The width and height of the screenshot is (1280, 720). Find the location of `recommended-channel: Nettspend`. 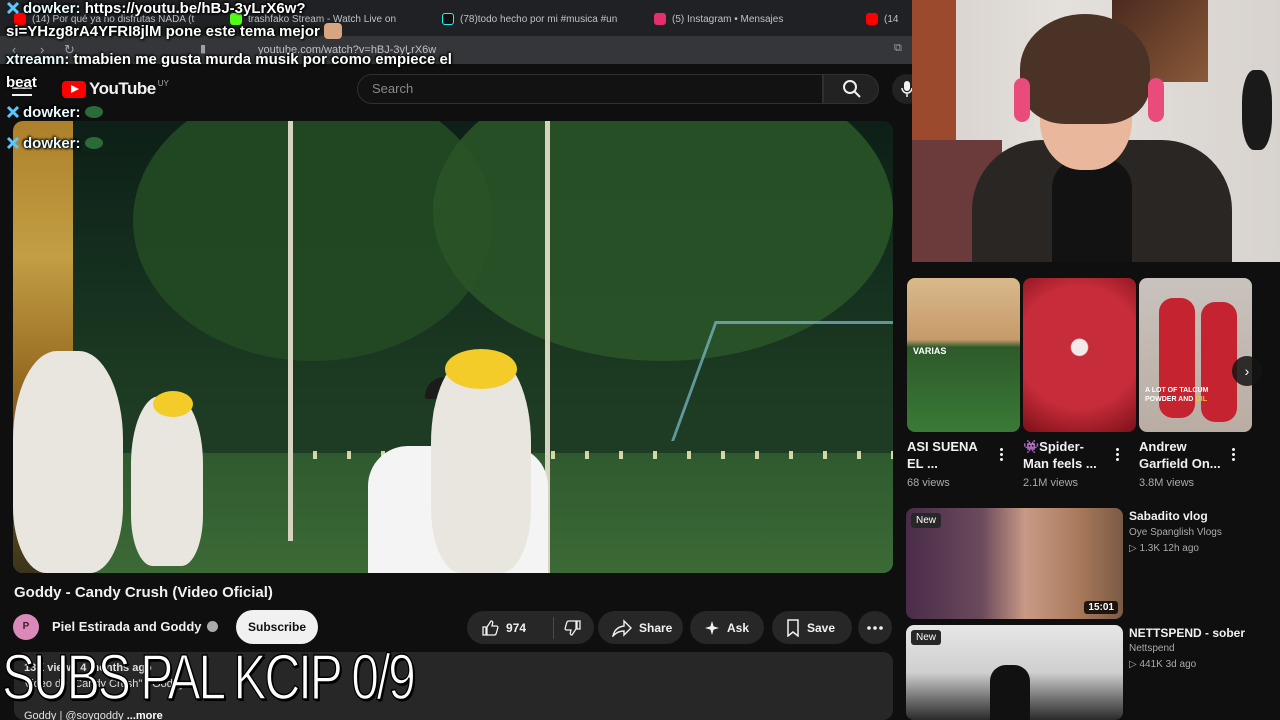

recommended-channel: Nettspend is located at coordinates (1152, 648).